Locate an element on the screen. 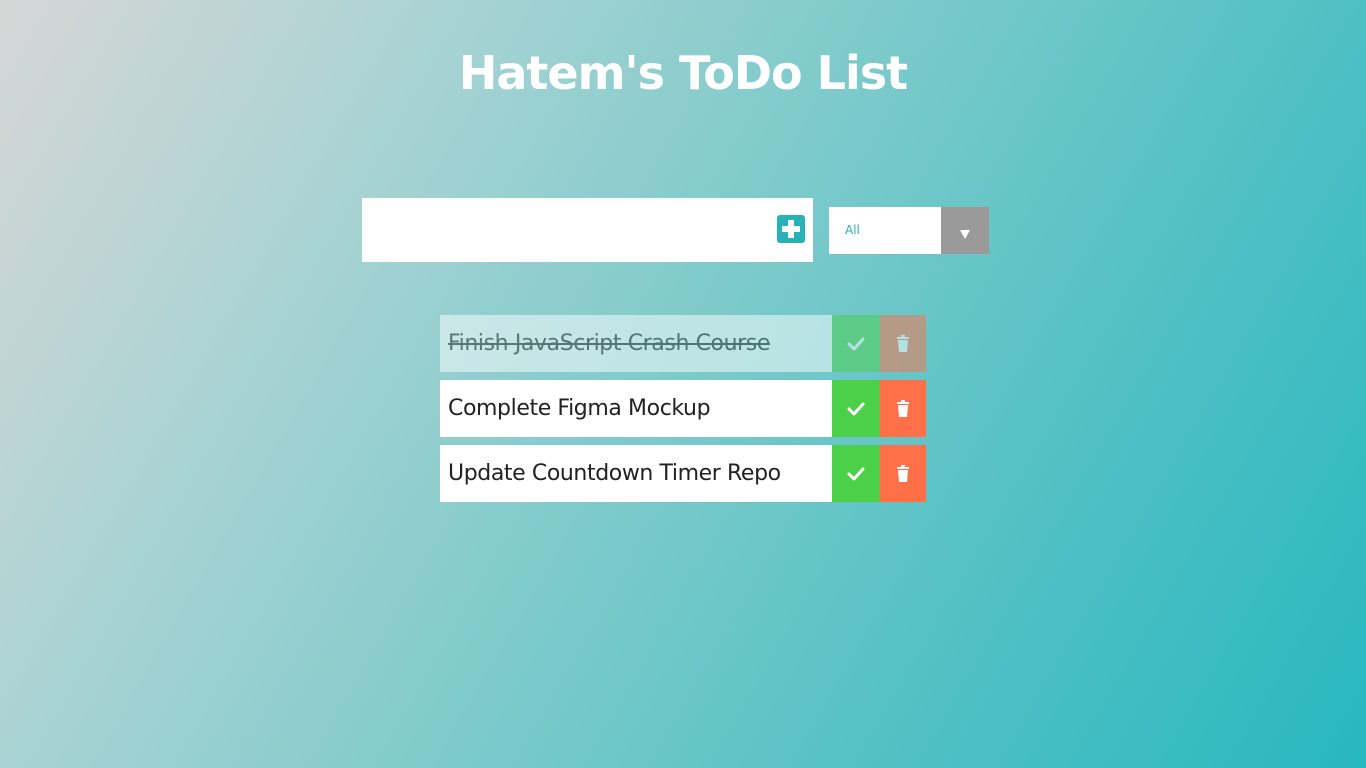  filter-dropdown-button is located at coordinates (965, 230).